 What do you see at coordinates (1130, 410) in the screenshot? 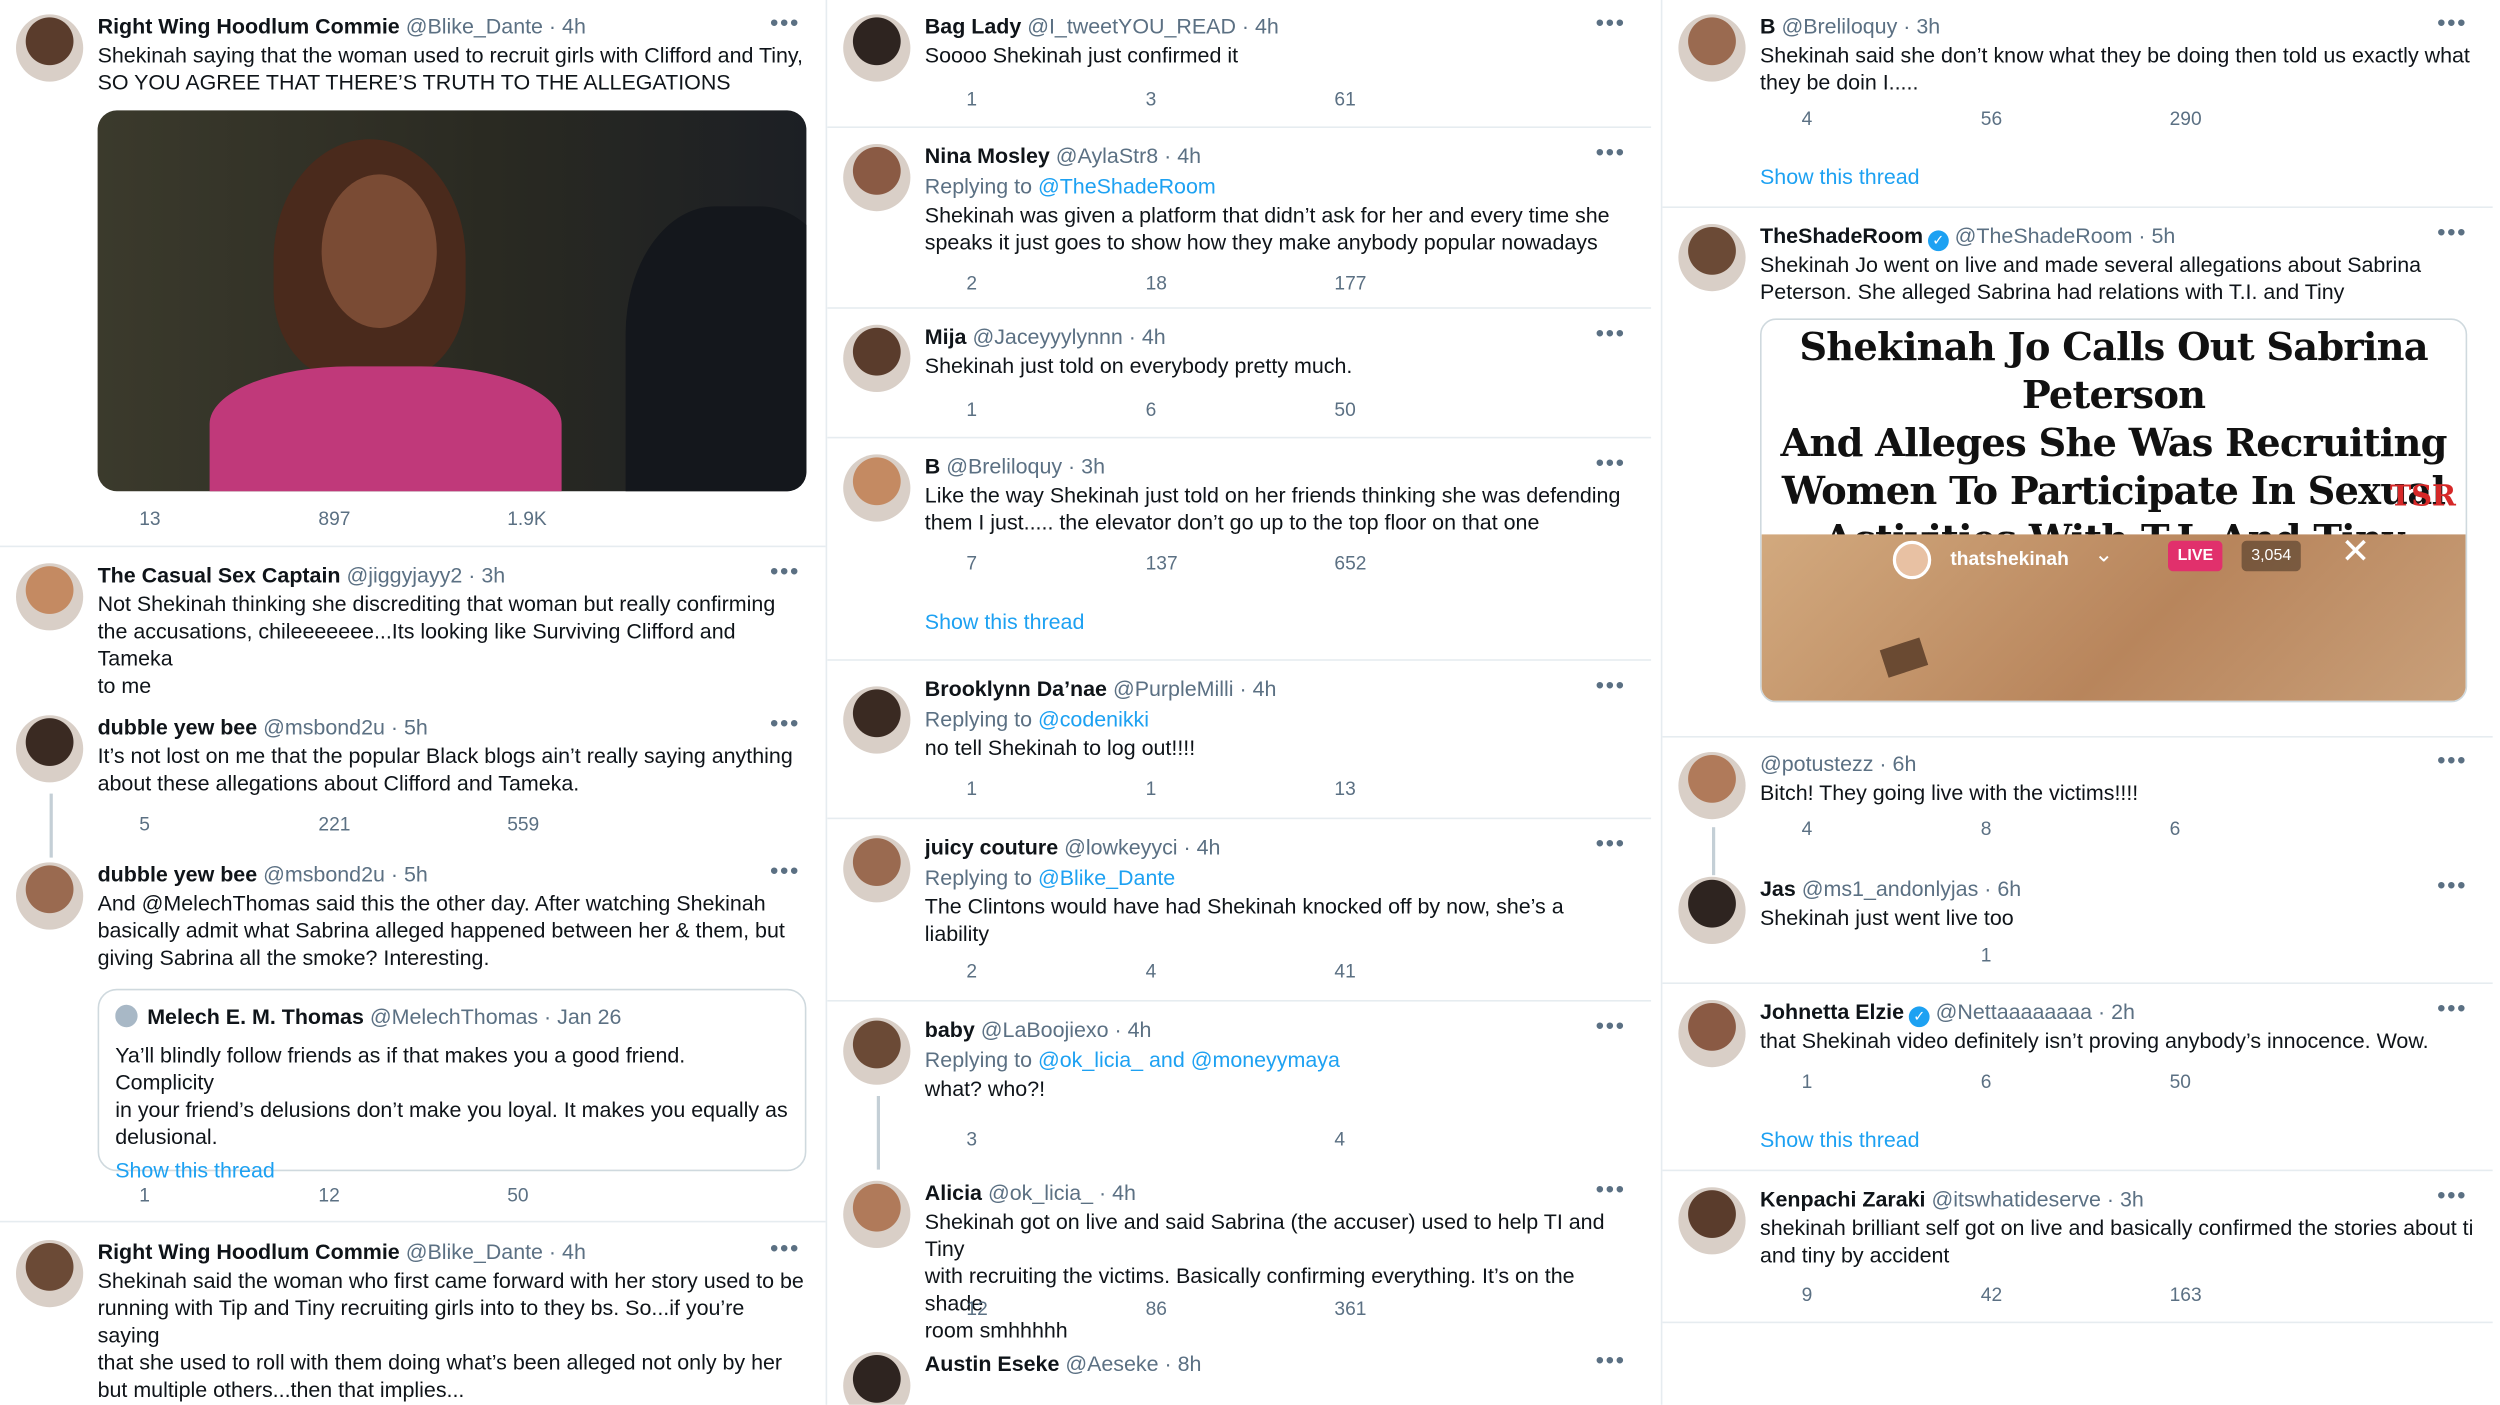
I see `retweet-button: 6` at bounding box center [1130, 410].